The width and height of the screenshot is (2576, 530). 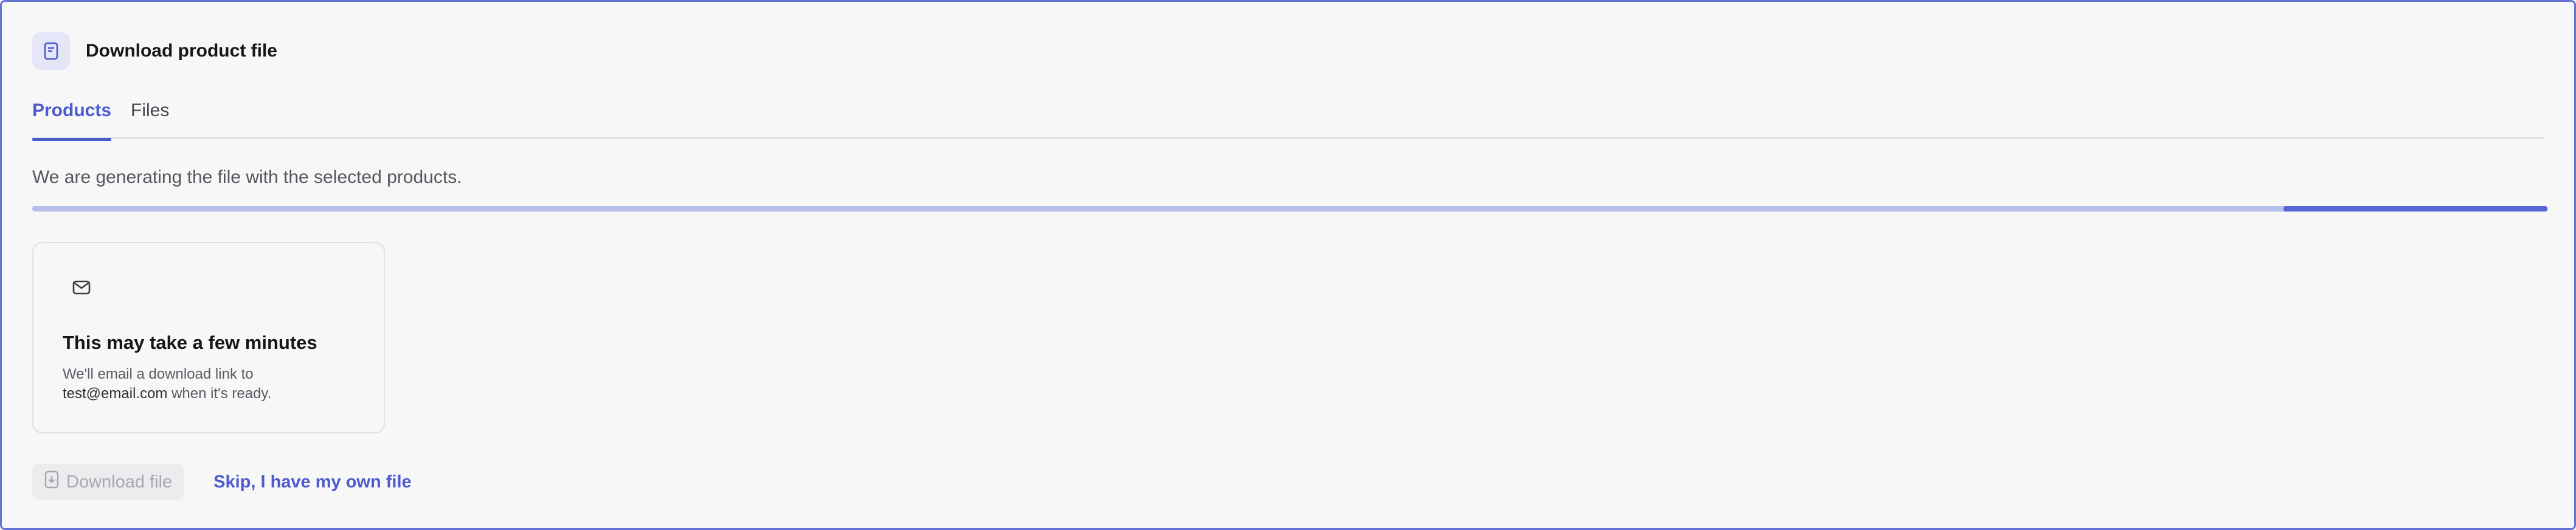 What do you see at coordinates (51, 51) in the screenshot?
I see `document-icon` at bounding box center [51, 51].